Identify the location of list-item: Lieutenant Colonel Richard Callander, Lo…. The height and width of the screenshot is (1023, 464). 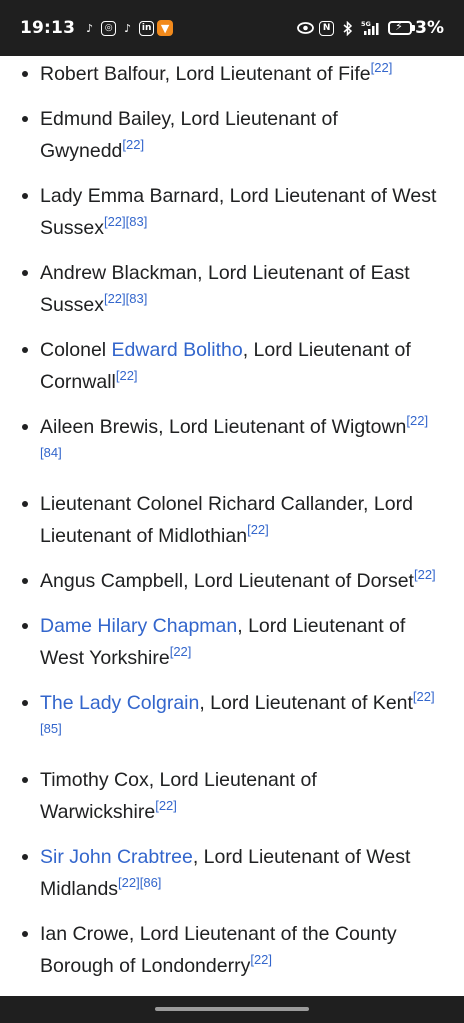
(232, 520).